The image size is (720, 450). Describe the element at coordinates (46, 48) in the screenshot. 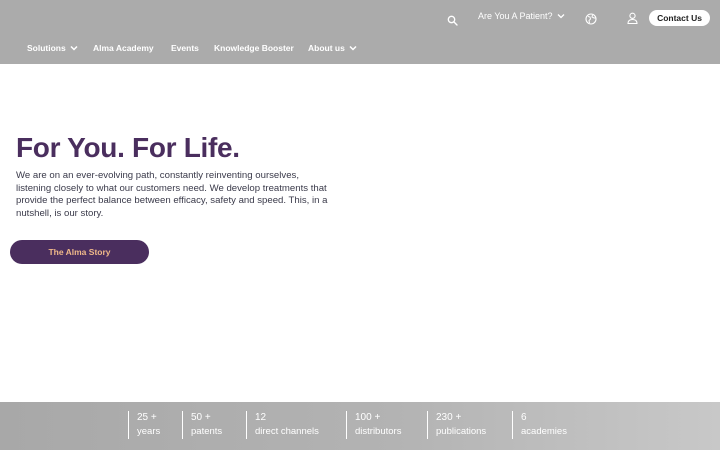

I see `nav-item-label: Solutions` at that location.